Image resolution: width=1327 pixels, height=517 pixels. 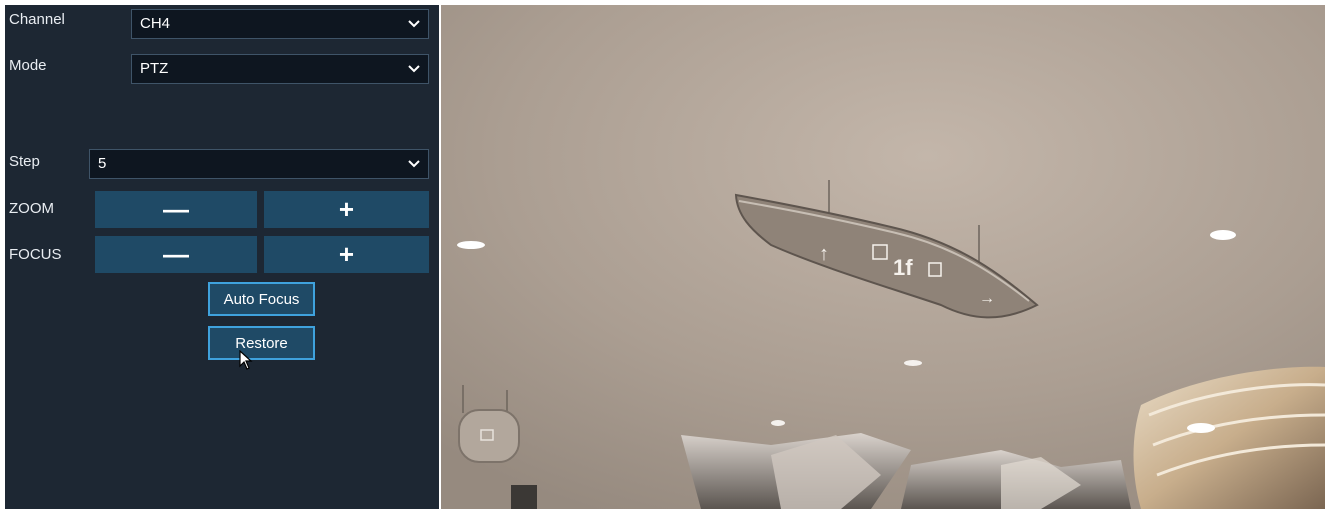 What do you see at coordinates (903, 267) in the screenshot?
I see `sign-floor-label: 1f` at bounding box center [903, 267].